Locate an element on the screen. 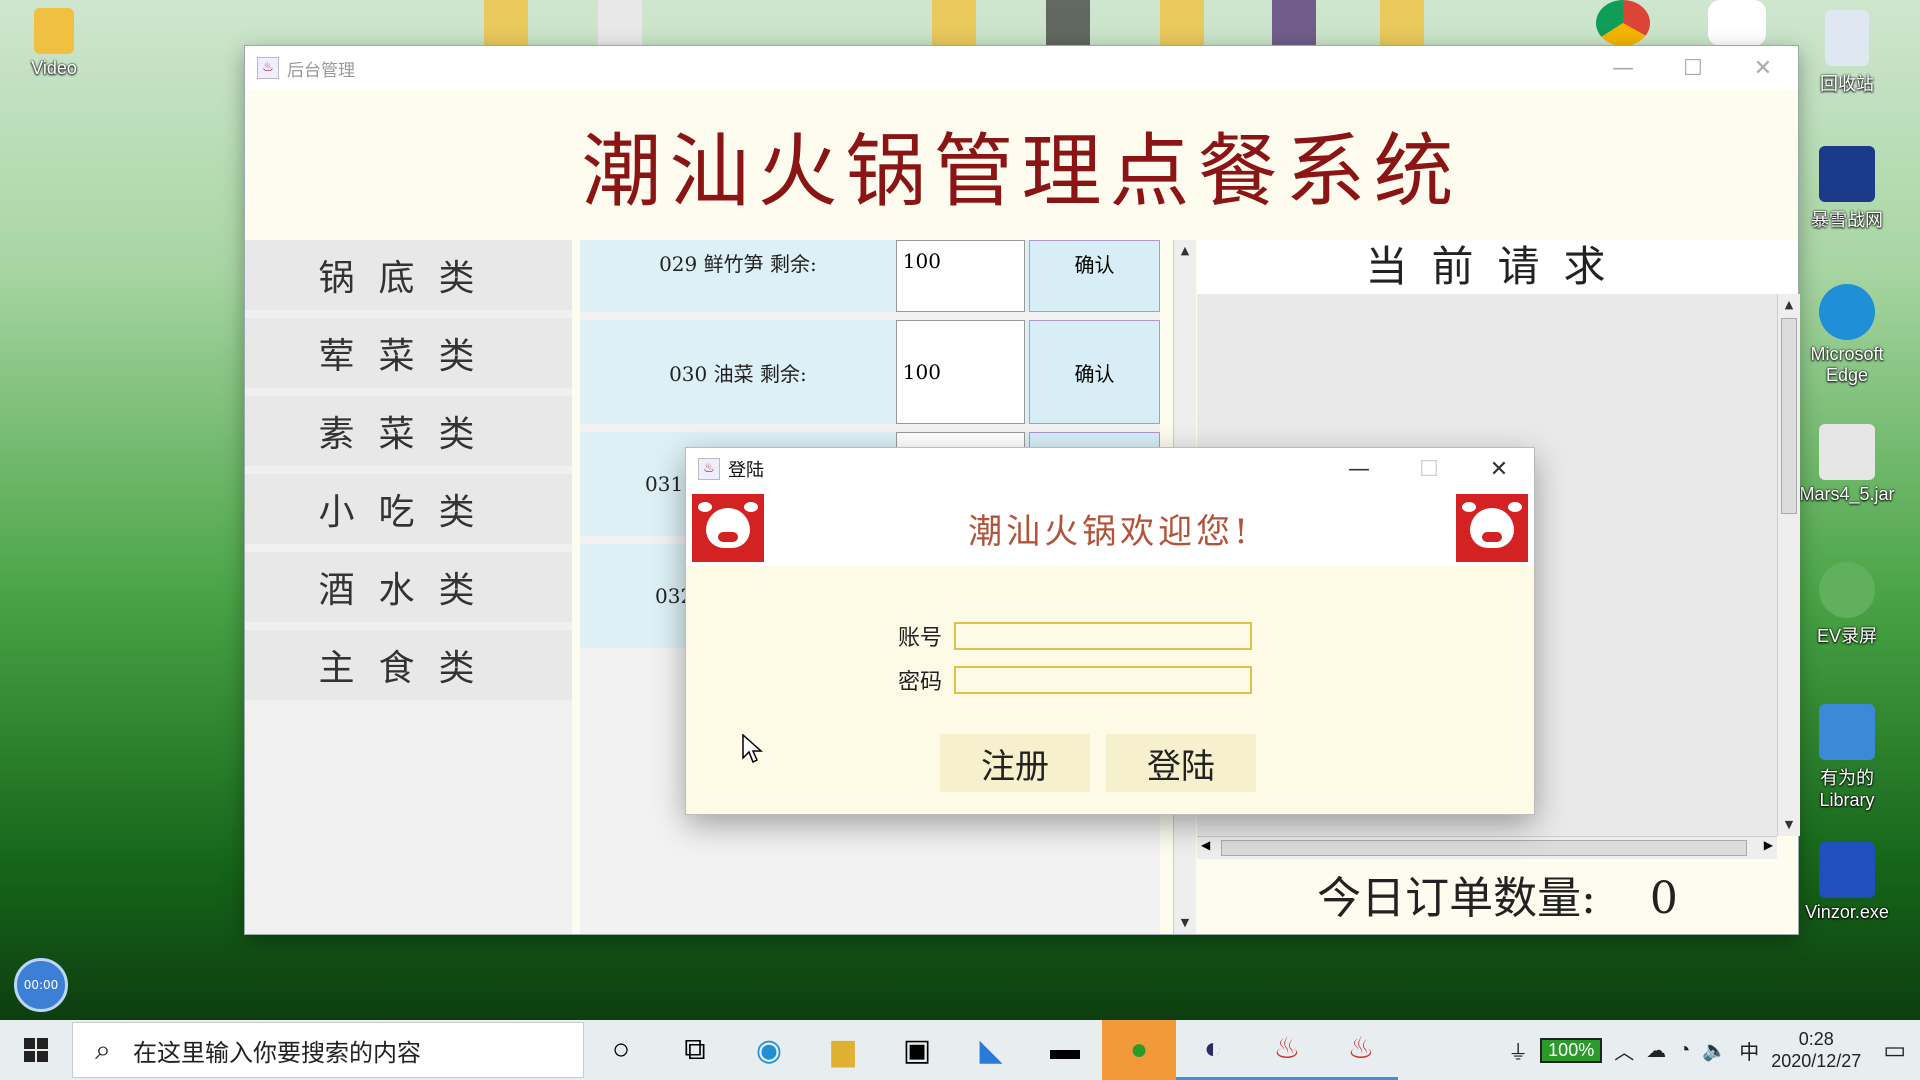  desktop-icon-library: 有为的 Library is located at coordinates (1847, 757).